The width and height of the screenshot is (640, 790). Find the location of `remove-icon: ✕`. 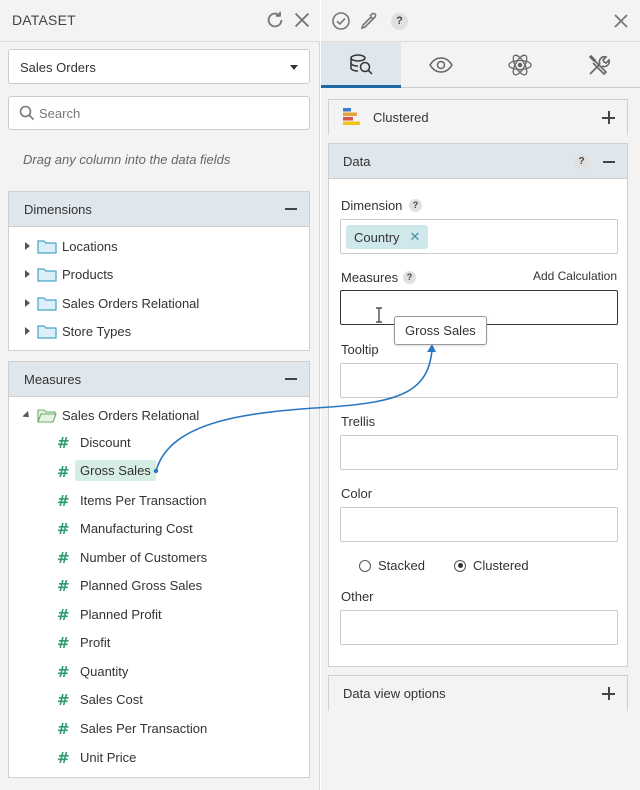

remove-icon: ✕ is located at coordinates (415, 237).